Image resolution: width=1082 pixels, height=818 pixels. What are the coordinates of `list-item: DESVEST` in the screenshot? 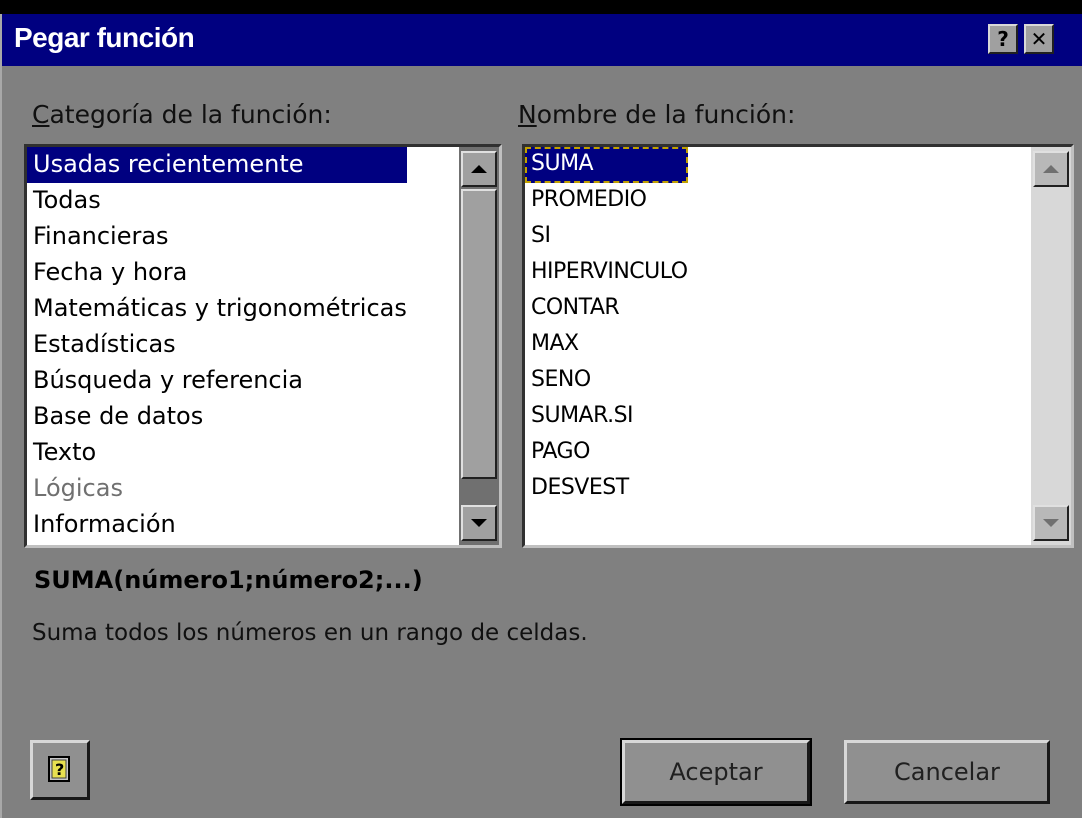 It's located at (606, 489).